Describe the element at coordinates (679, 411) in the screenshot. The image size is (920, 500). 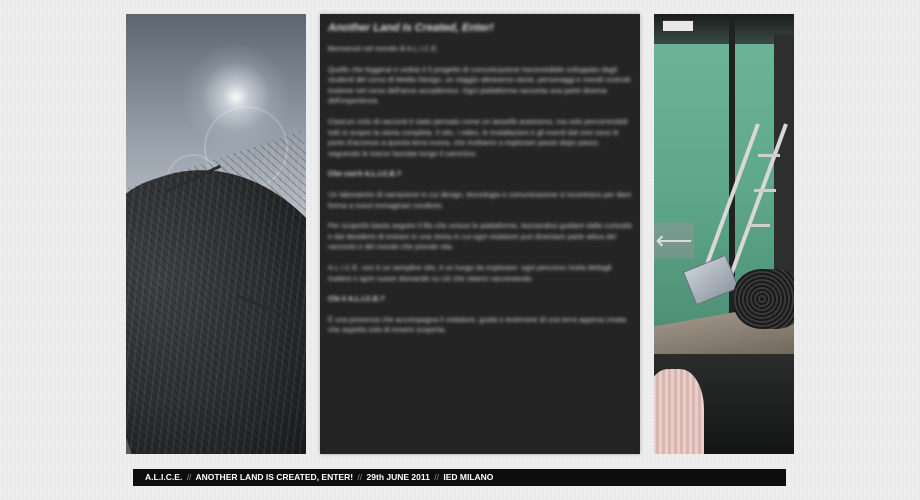
I see `person-shirt` at that location.